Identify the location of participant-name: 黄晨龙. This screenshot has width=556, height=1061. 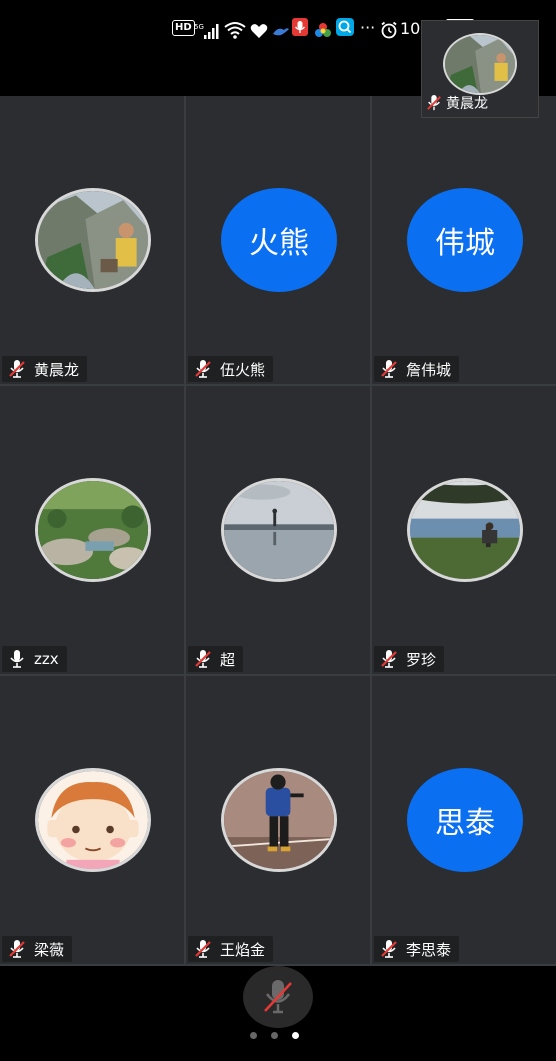
(57, 369).